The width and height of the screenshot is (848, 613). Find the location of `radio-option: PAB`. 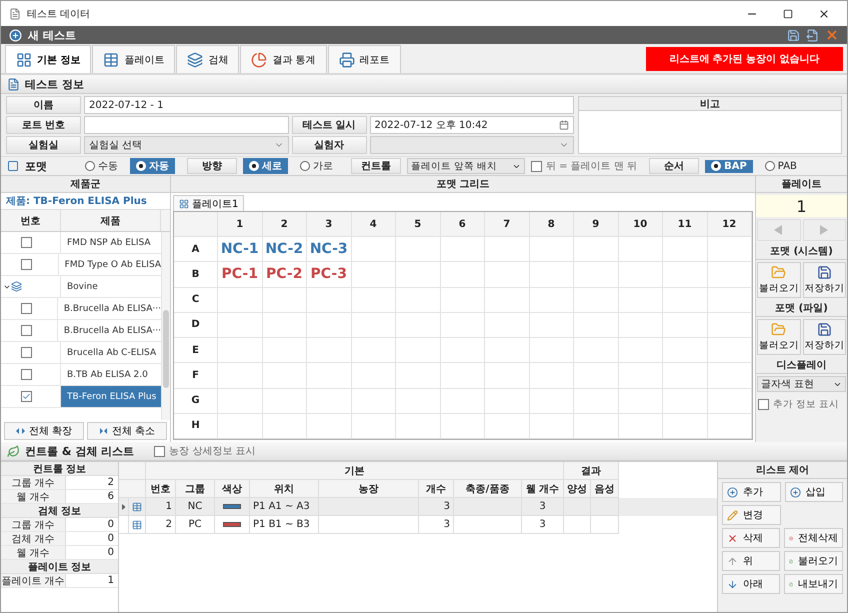

radio-option: PAB is located at coordinates (780, 166).